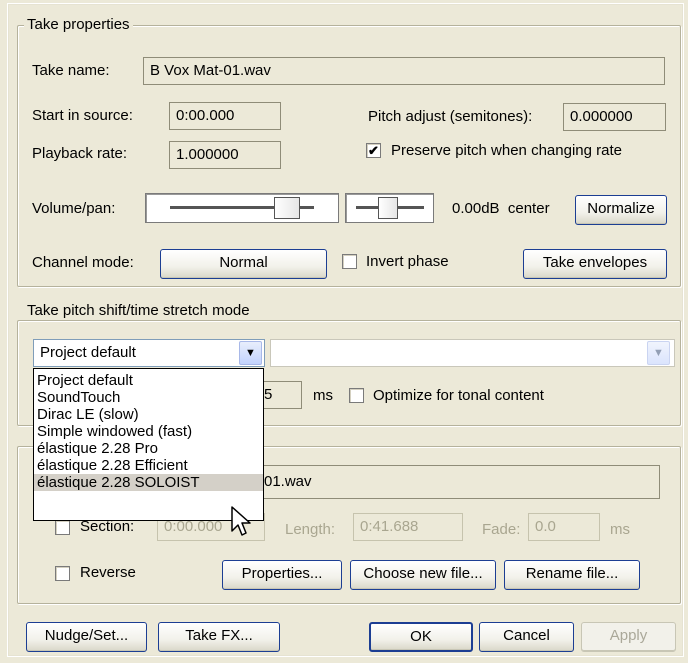  What do you see at coordinates (250, 353) in the screenshot?
I see `pitch-mode-dropdown-icon: ▼` at bounding box center [250, 353].